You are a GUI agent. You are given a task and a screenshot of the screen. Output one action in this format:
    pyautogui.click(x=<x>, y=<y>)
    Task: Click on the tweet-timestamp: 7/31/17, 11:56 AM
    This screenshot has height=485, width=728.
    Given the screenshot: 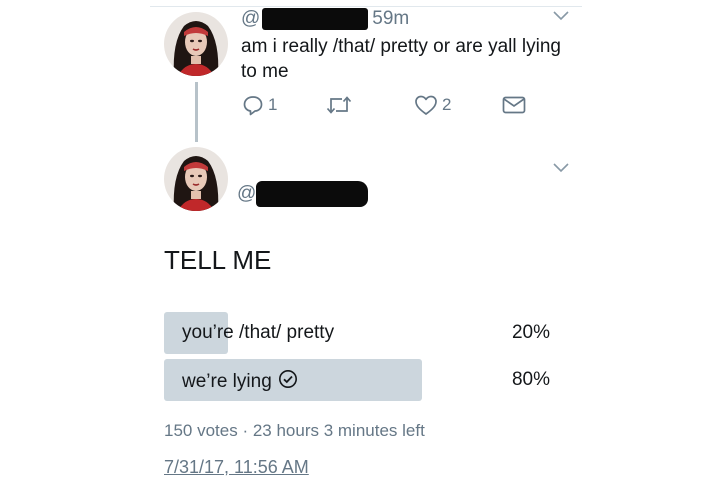 What is the action you would take?
    pyautogui.click(x=236, y=467)
    